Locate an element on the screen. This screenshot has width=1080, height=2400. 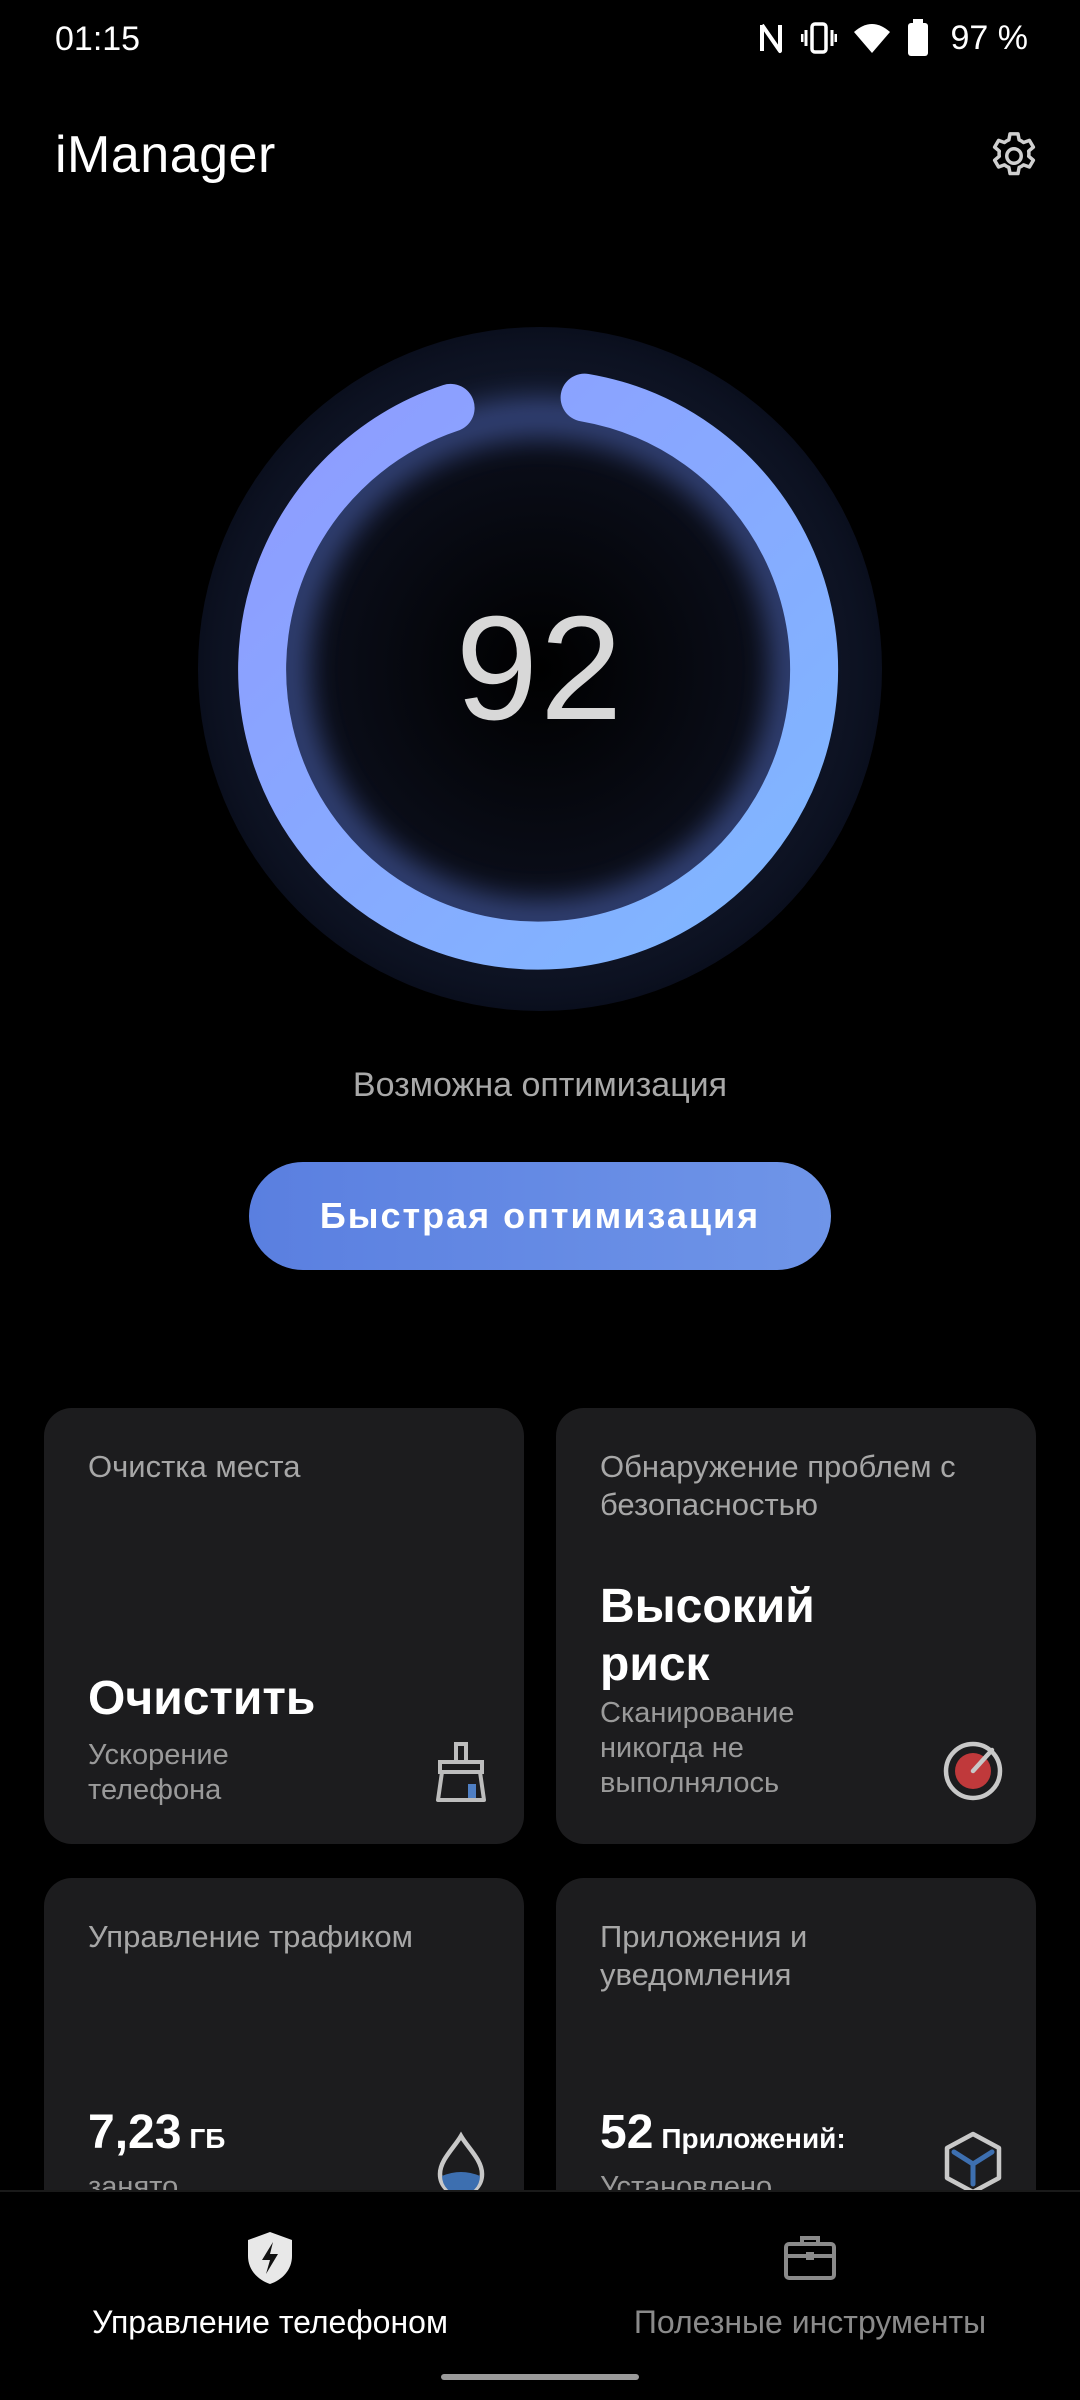
score-value: 92 is located at coordinates (540, 668).